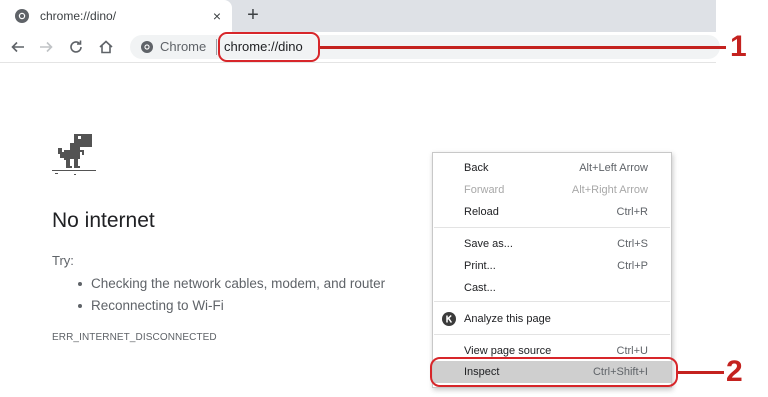 The image size is (768, 397). Describe the element at coordinates (734, 371) in the screenshot. I see `callout-number-2: 2` at that location.